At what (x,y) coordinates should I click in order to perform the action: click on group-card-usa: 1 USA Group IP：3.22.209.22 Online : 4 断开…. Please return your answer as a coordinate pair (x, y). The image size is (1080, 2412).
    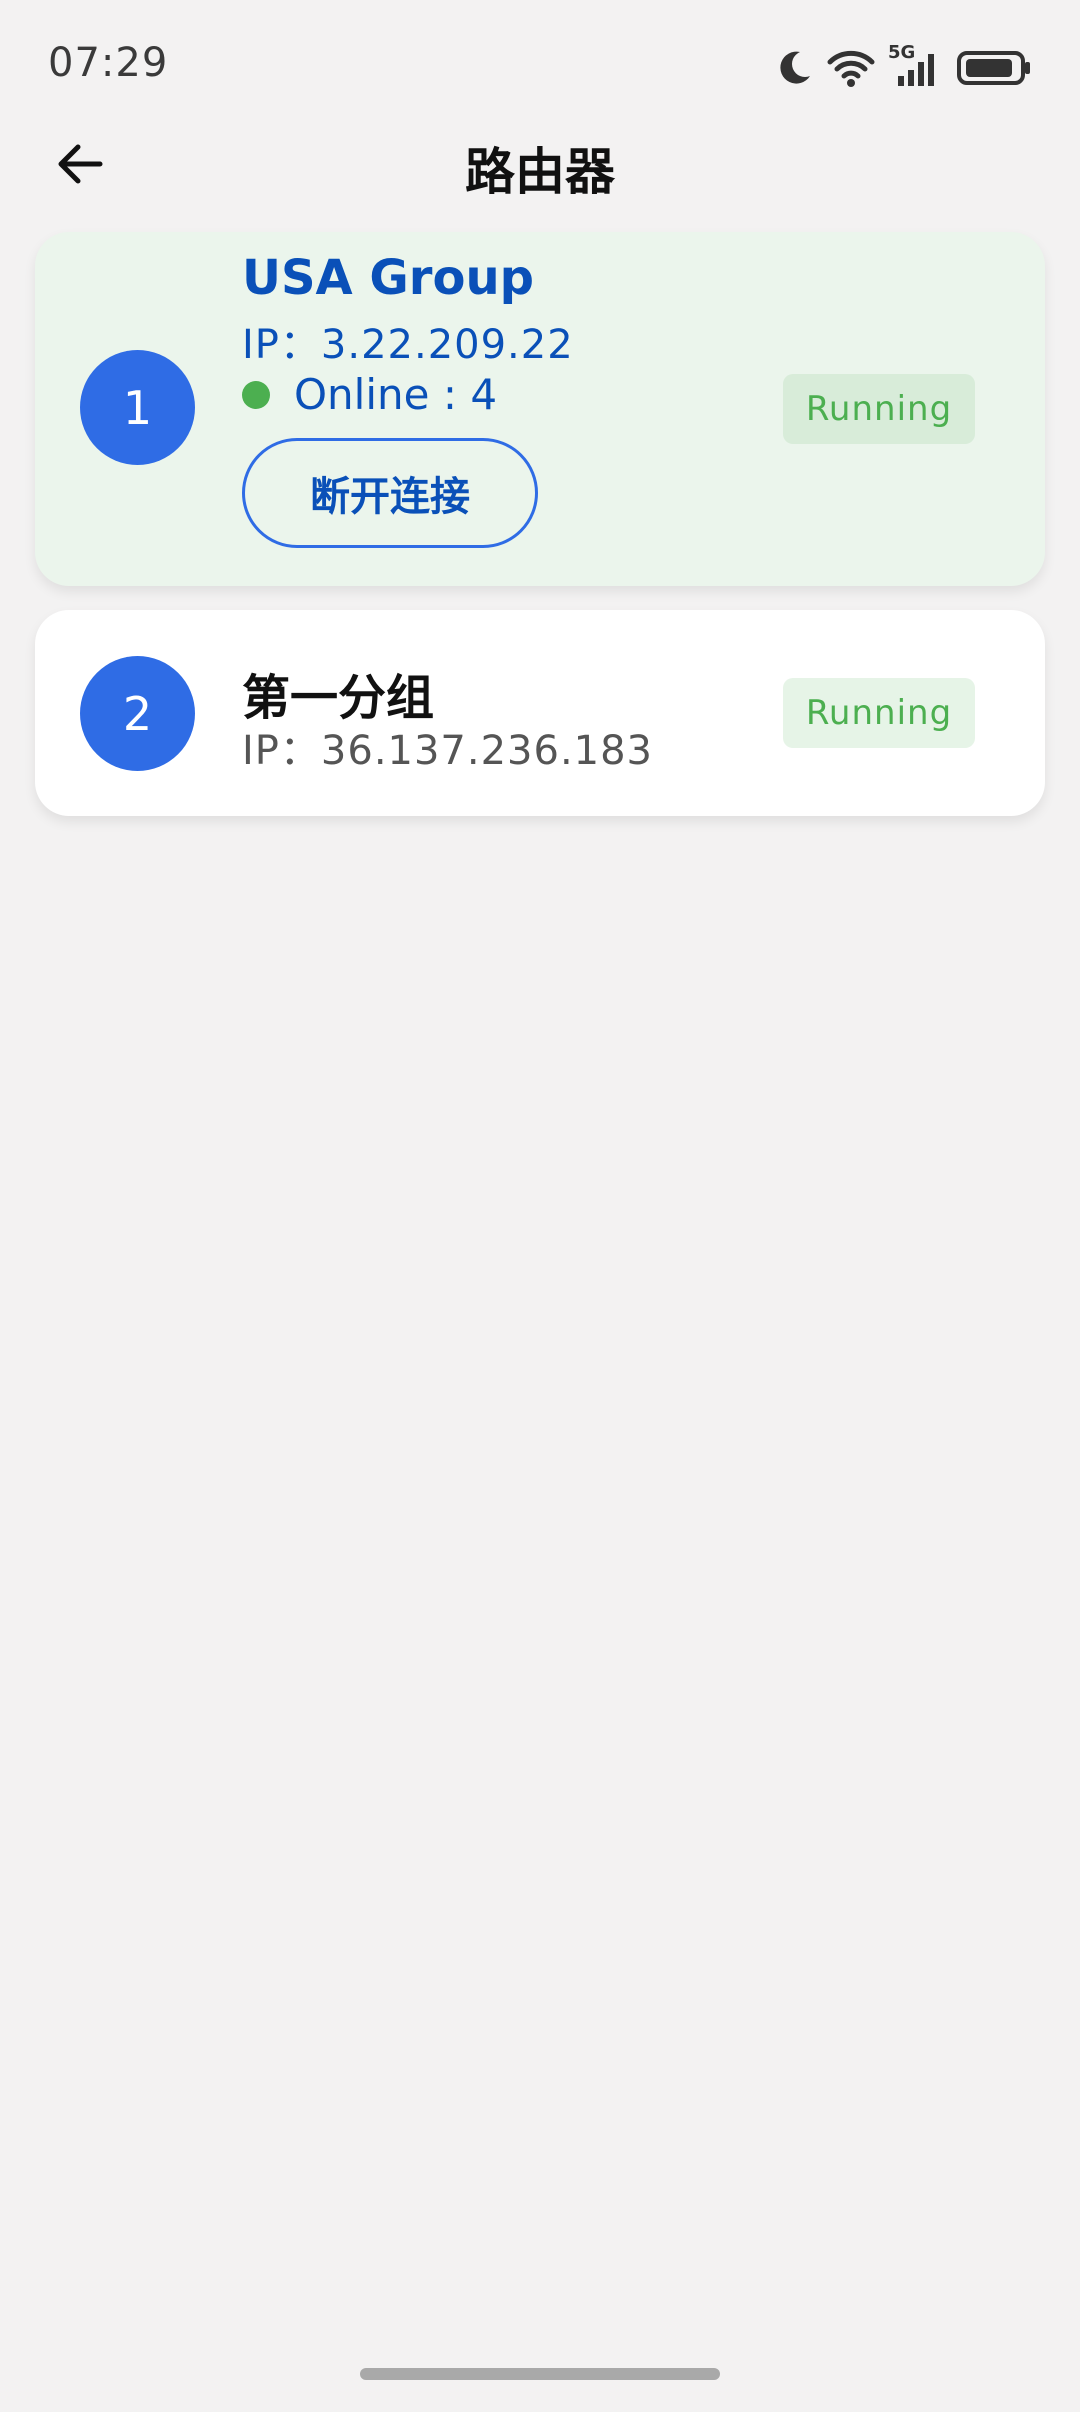
    Looking at the image, I should click on (540, 409).